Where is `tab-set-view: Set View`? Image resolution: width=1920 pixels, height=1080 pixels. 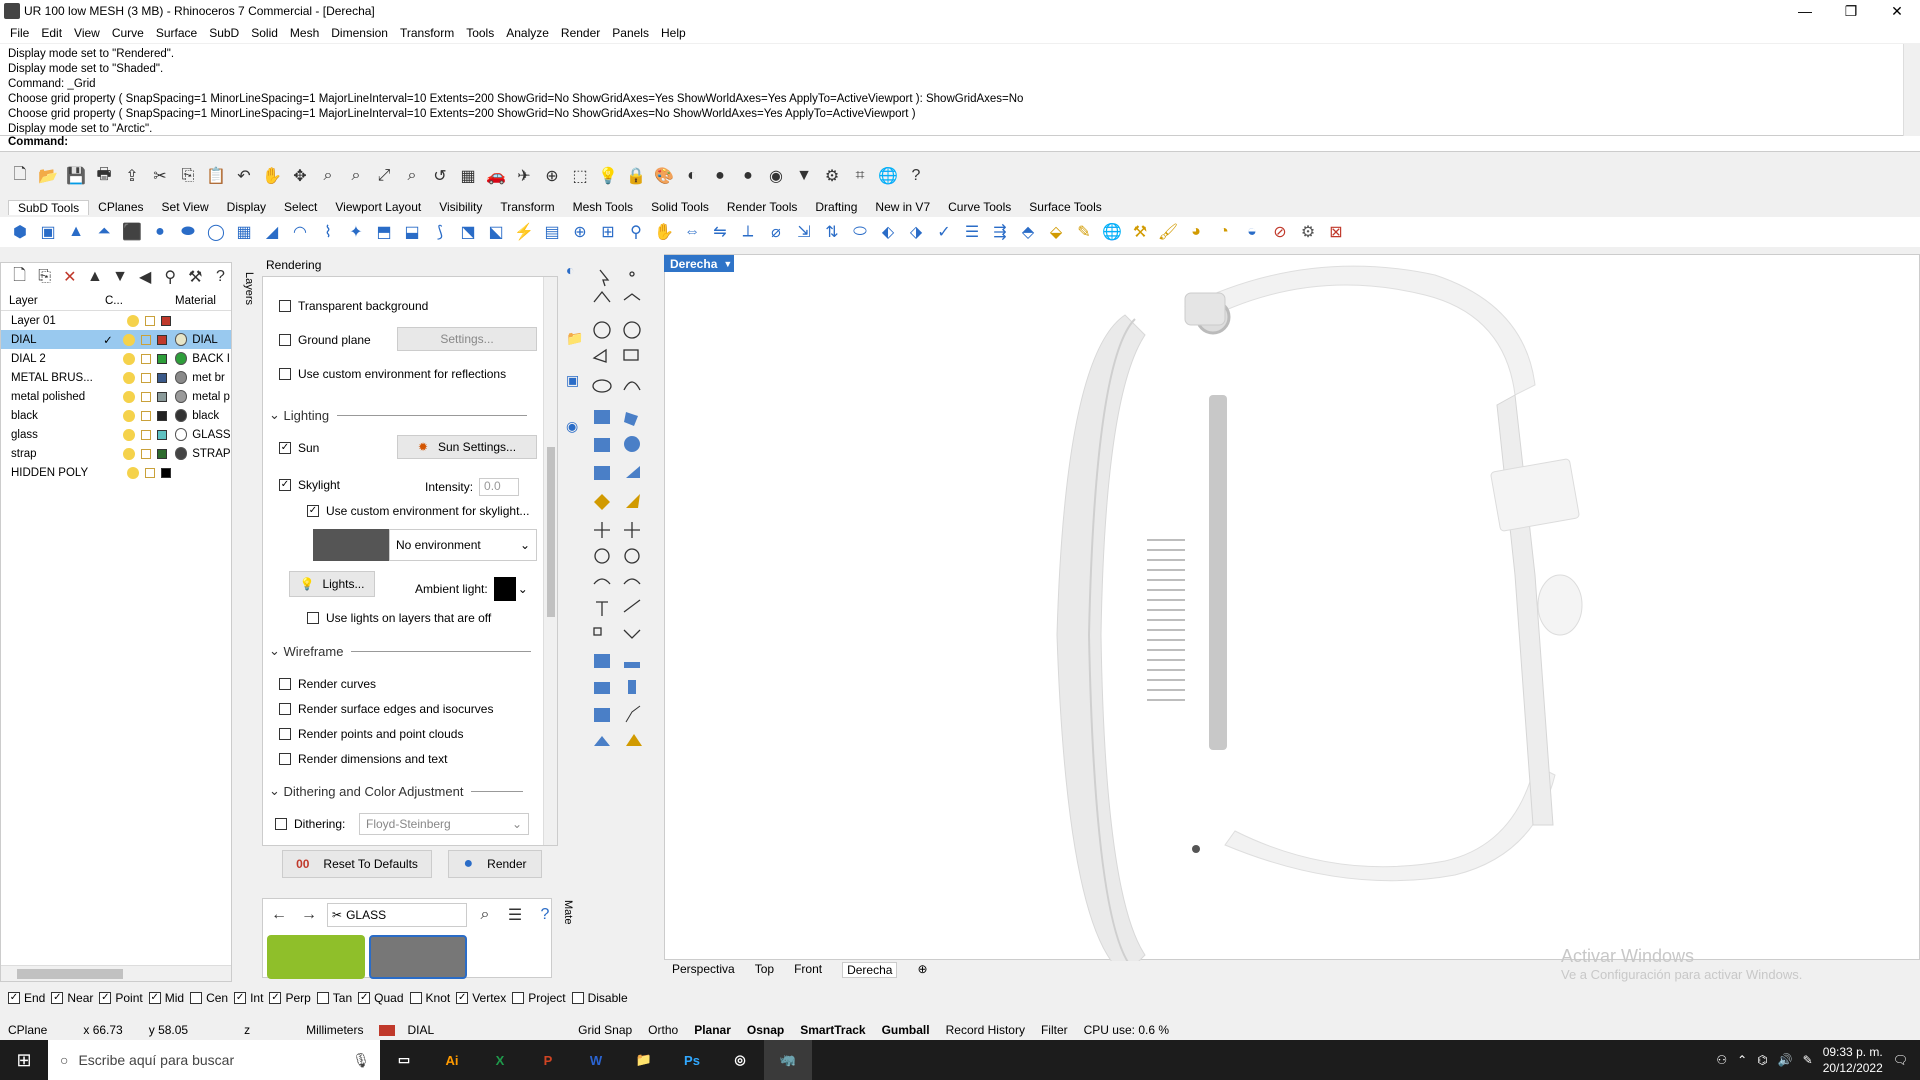
tab-set-view: Set View is located at coordinates (185, 207).